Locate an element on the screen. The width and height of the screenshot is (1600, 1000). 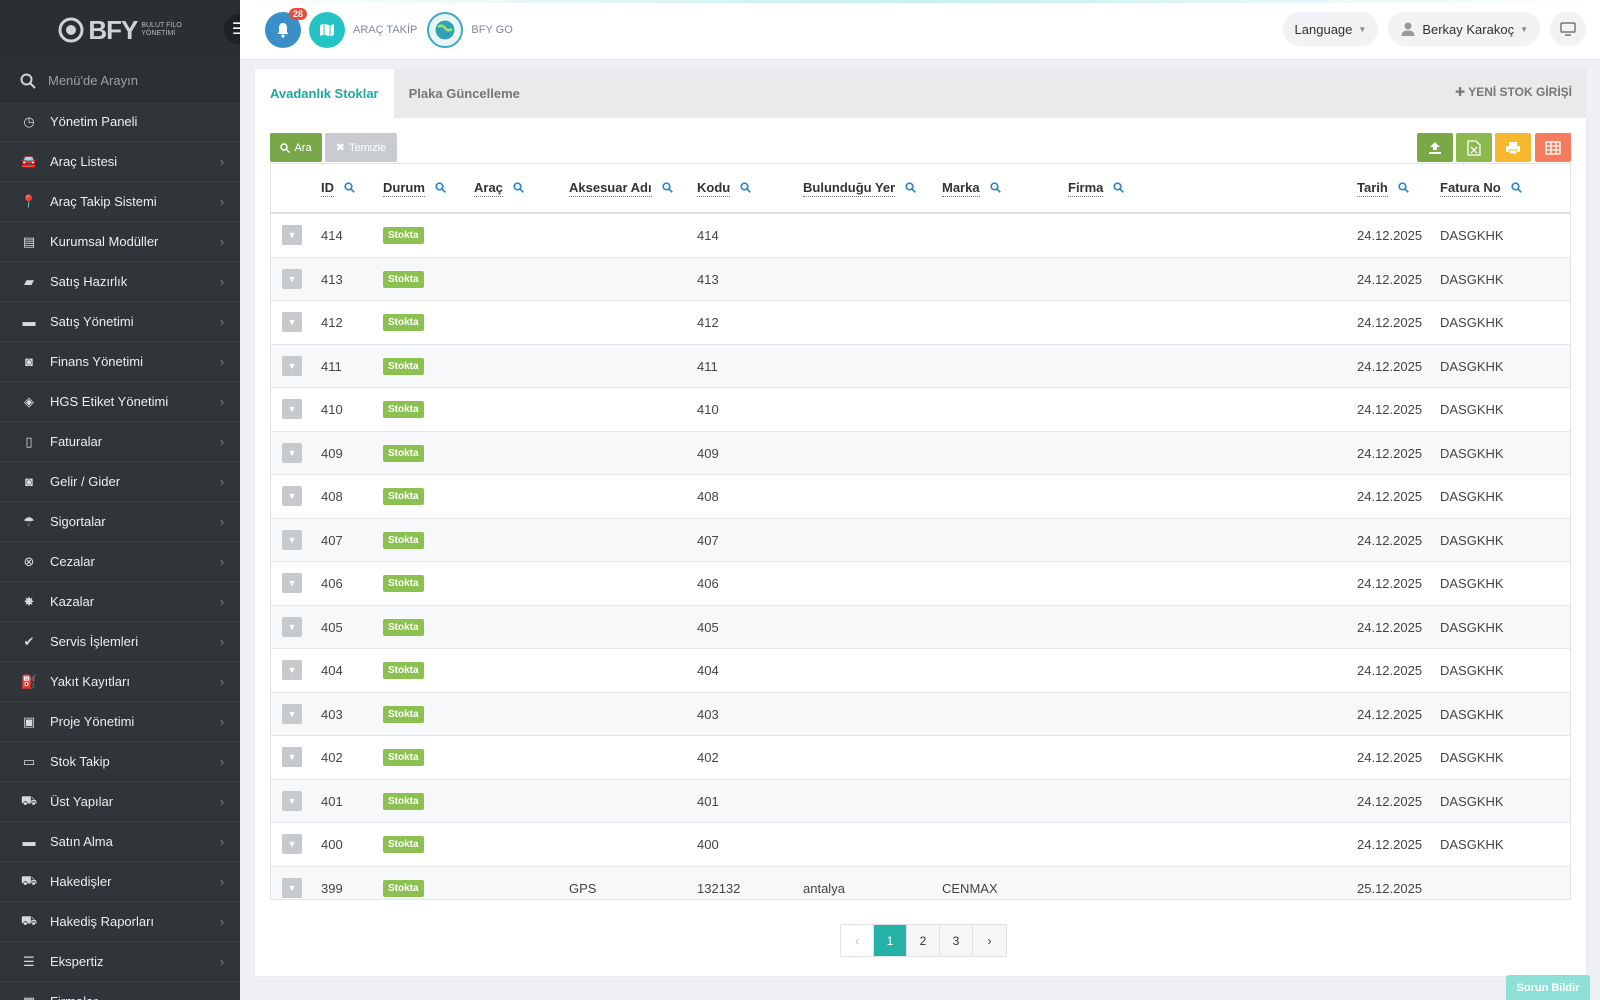
sidebar-item: ▤ Kurumsal Modüller › is located at coordinates (120, 242).